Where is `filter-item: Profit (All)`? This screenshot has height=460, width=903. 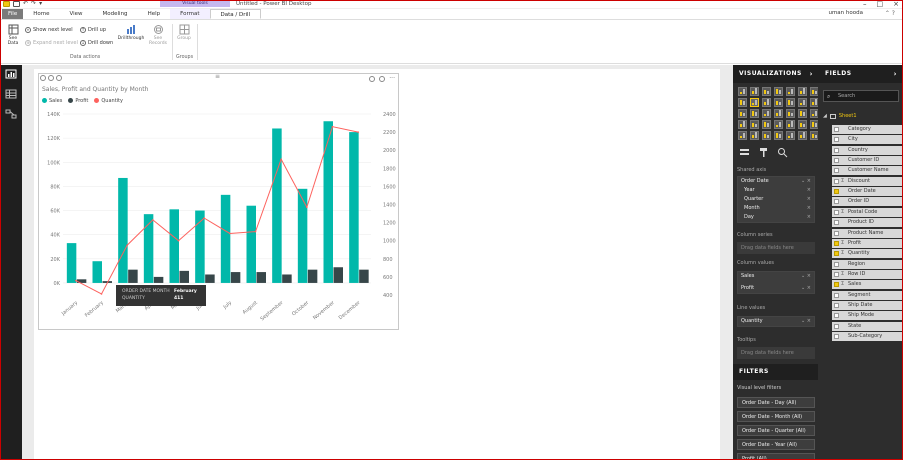 filter-item: Profit (All) is located at coordinates (776, 456).